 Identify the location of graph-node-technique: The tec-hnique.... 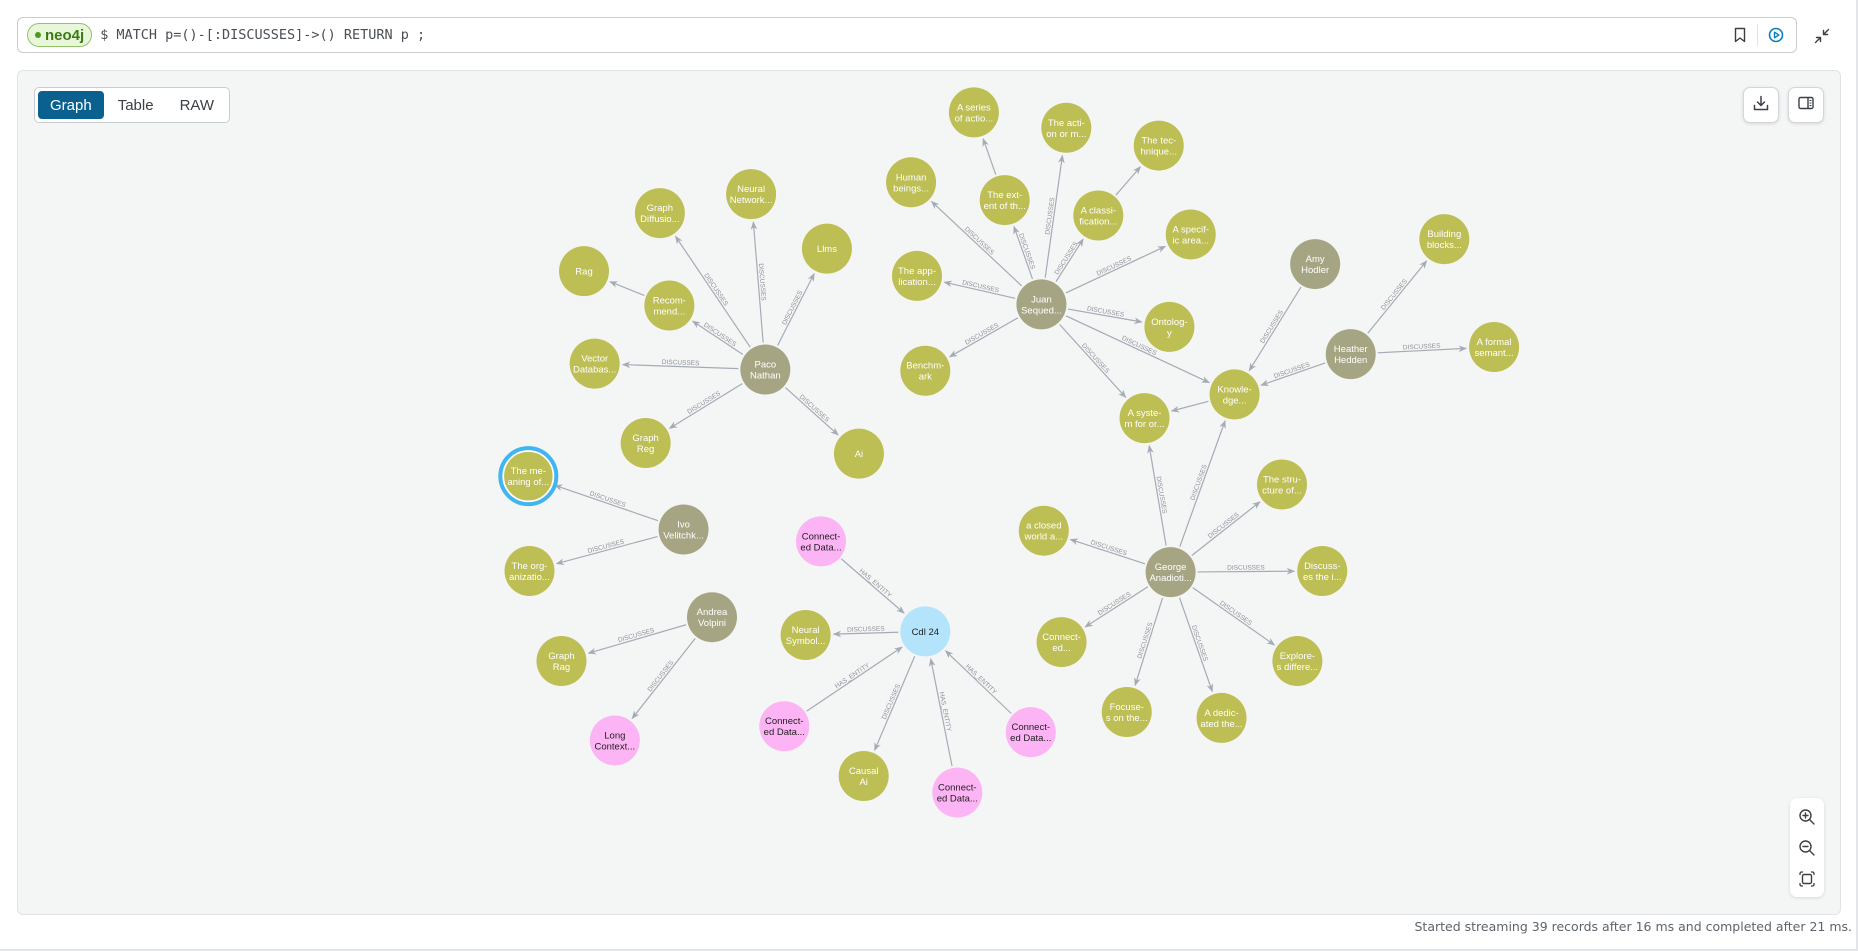
(1158, 145).